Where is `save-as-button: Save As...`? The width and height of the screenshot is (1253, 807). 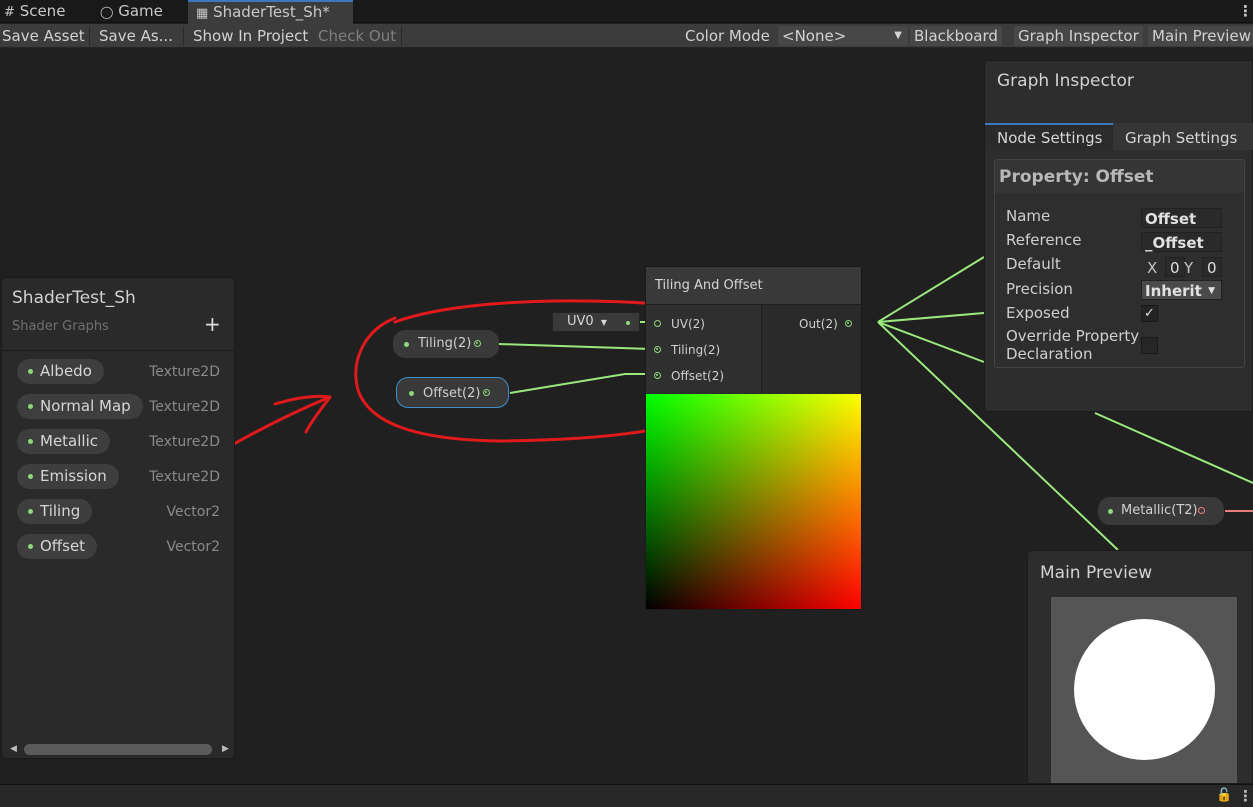 save-as-button: Save As... is located at coordinates (136, 36).